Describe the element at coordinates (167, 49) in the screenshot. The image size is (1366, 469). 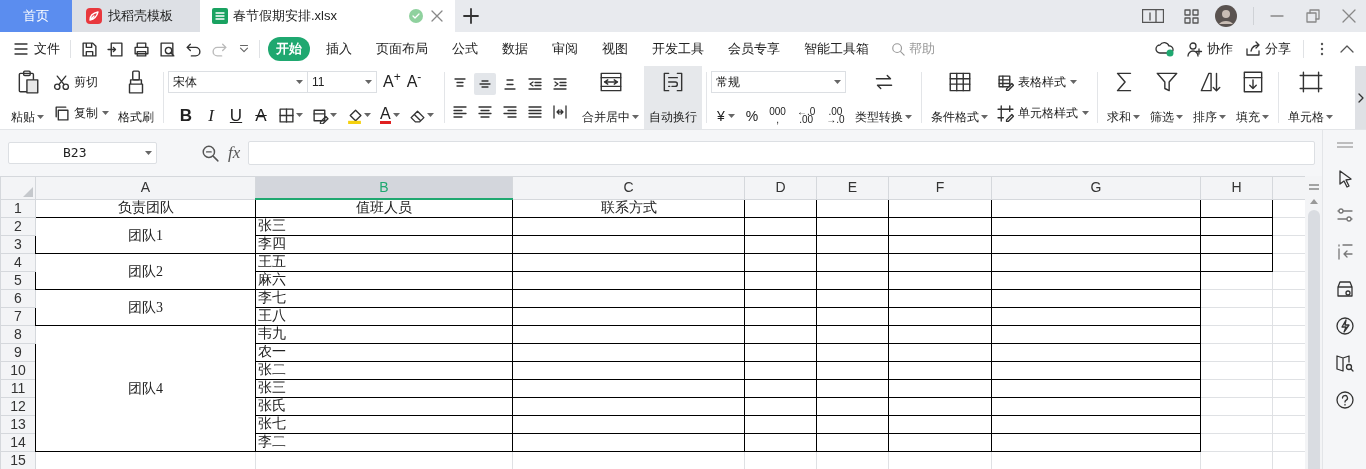
I see `preview-icon` at that location.